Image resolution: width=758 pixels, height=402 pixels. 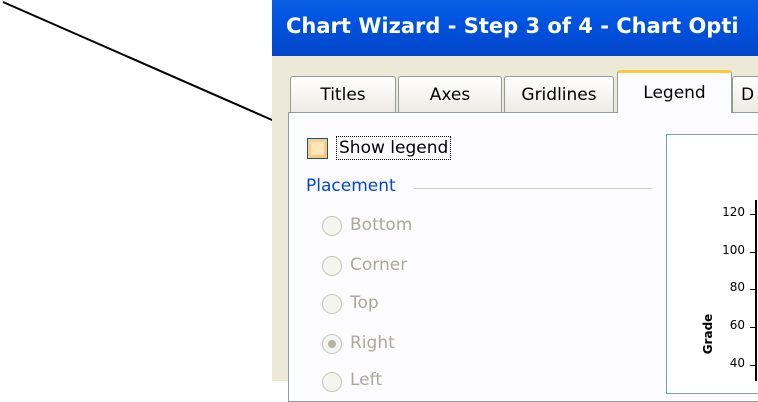 What do you see at coordinates (450, 94) in the screenshot?
I see `tab-axes: Axes` at bounding box center [450, 94].